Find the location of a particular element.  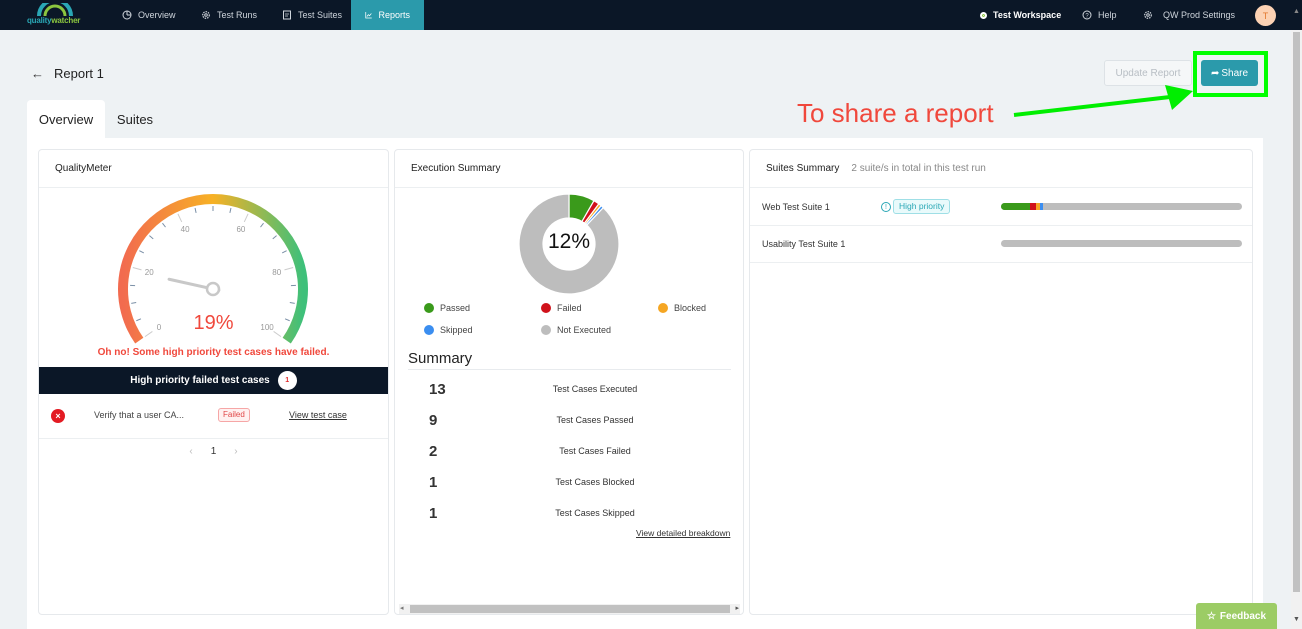

nav-test-suites: Test Suites is located at coordinates (312, 15).